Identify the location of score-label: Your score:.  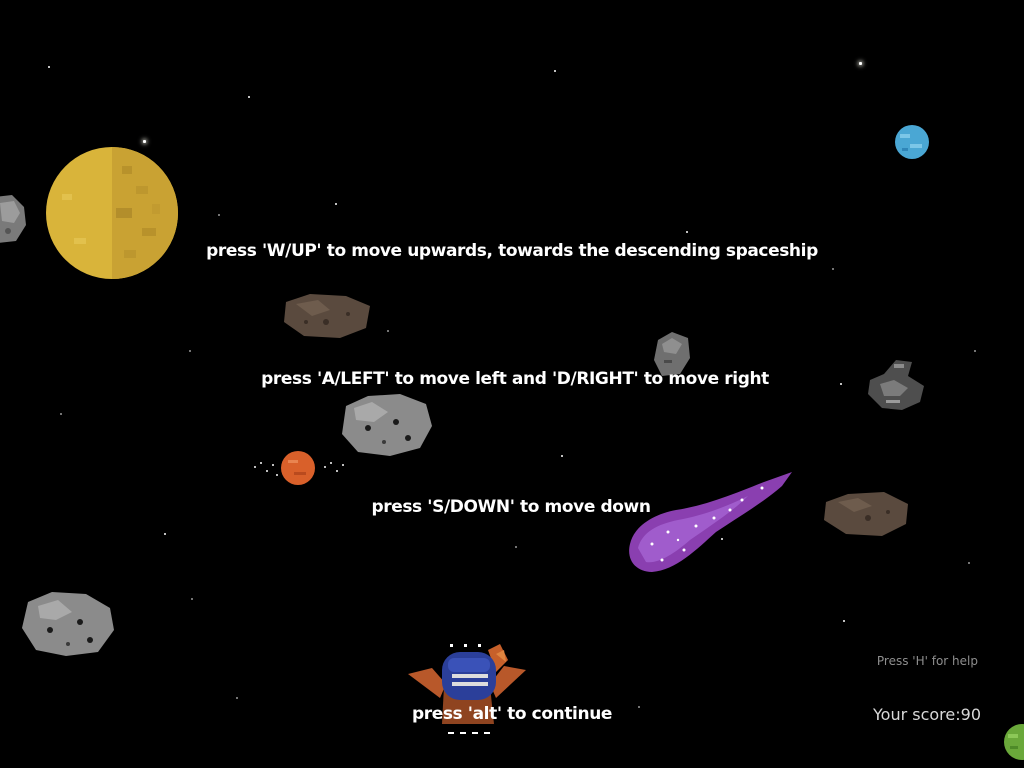
(917, 714).